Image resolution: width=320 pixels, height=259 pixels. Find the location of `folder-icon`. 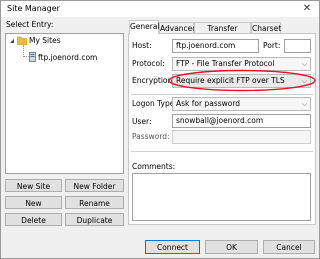

folder-icon is located at coordinates (22, 41).